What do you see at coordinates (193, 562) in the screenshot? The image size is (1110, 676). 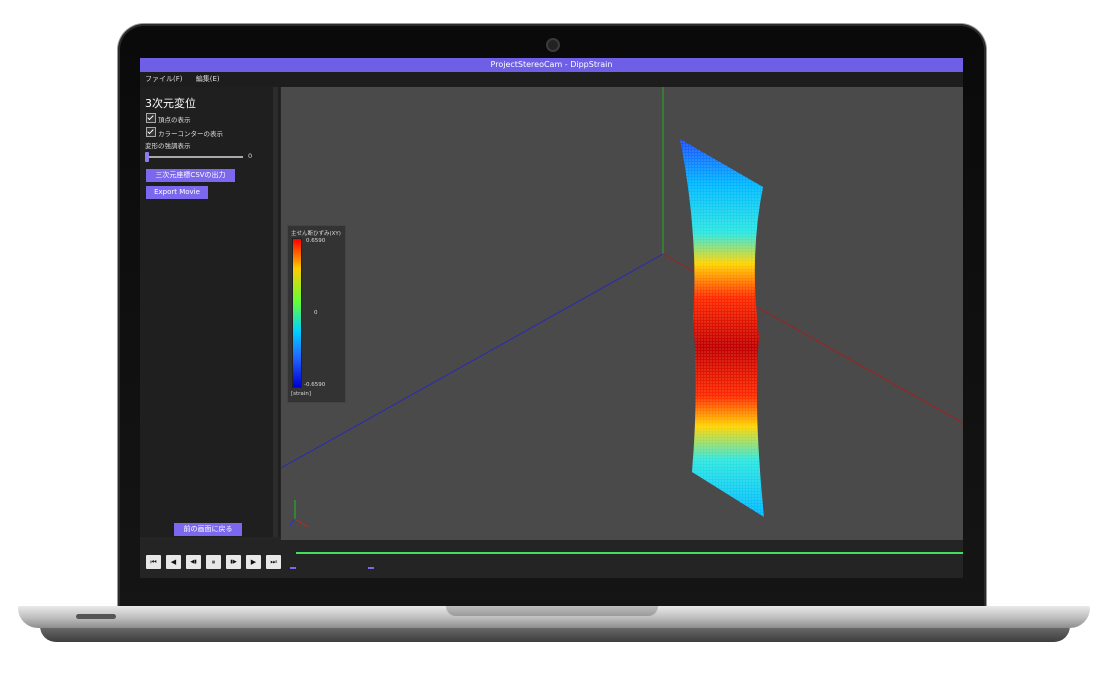 I see `step-back-button: ◀▮` at bounding box center [193, 562].